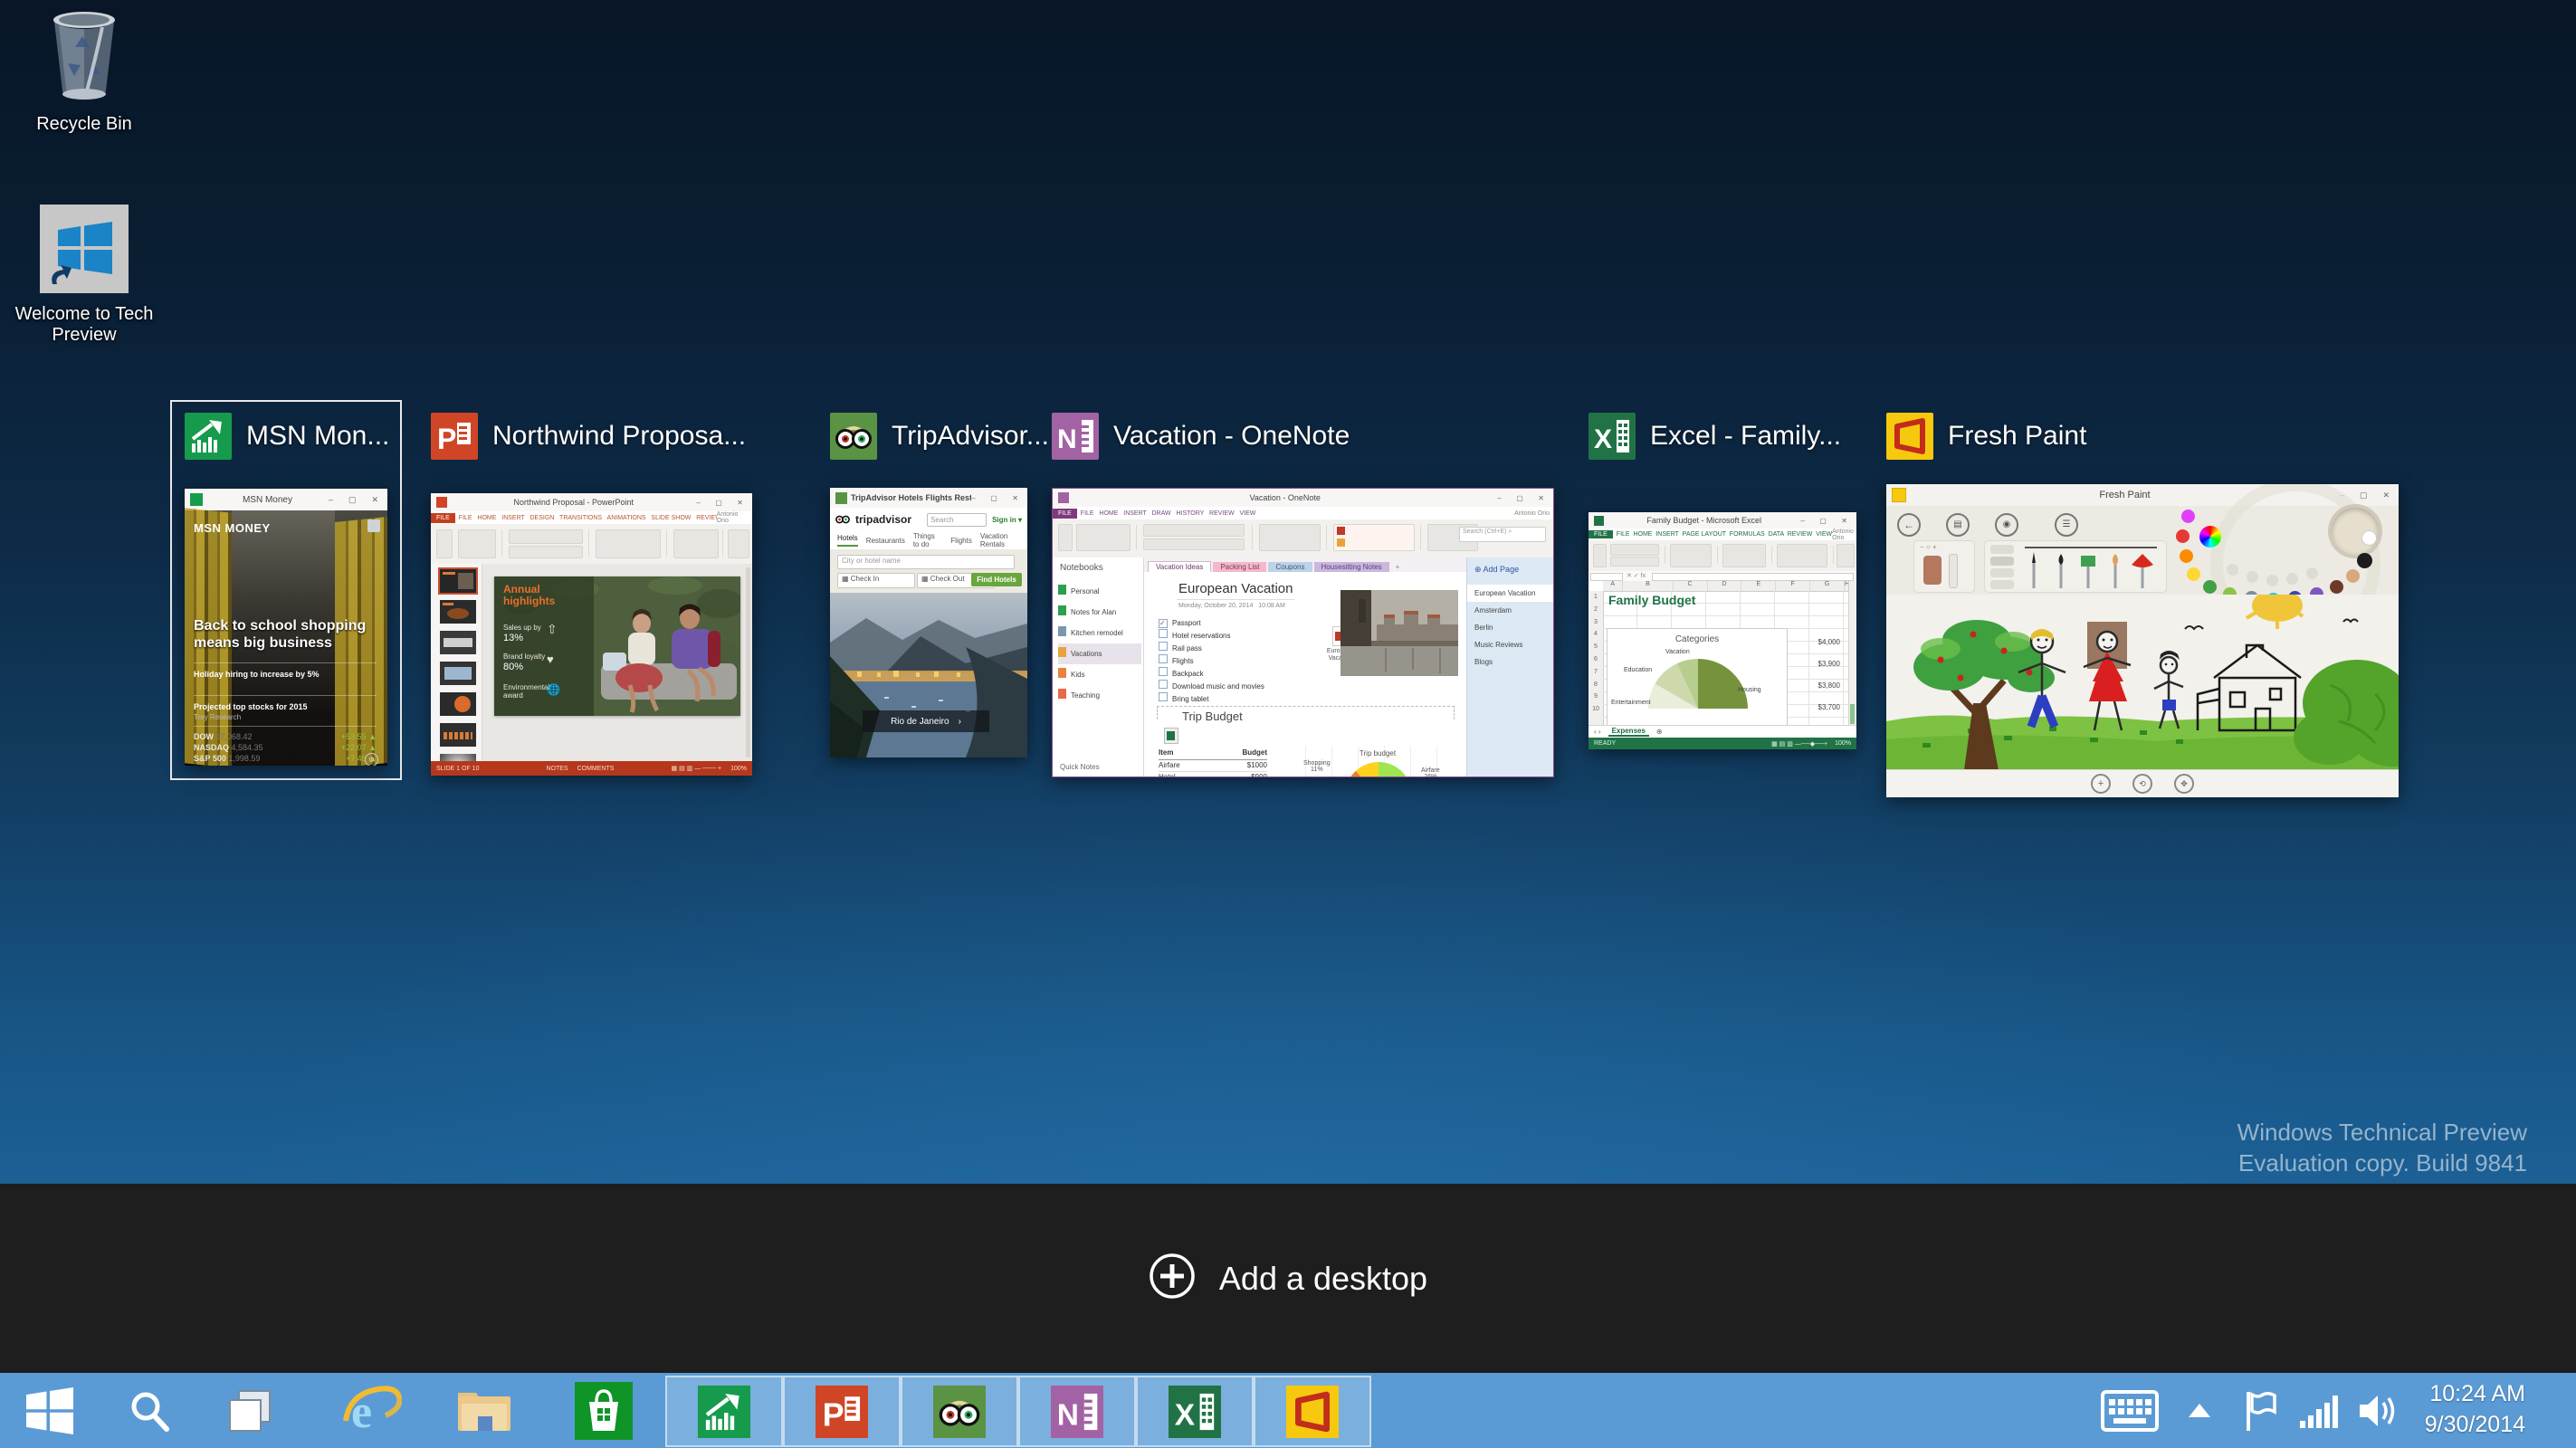 Image resolution: width=2576 pixels, height=1448 pixels. What do you see at coordinates (1510, 645) in the screenshot?
I see `page-item: Music Reviews` at bounding box center [1510, 645].